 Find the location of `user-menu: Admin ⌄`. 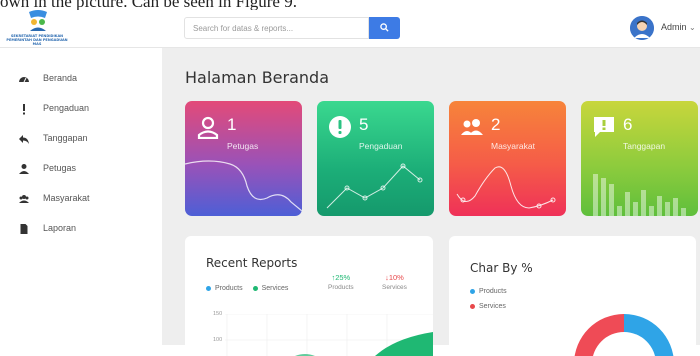

user-menu: Admin ⌄ is located at coordinates (678, 27).